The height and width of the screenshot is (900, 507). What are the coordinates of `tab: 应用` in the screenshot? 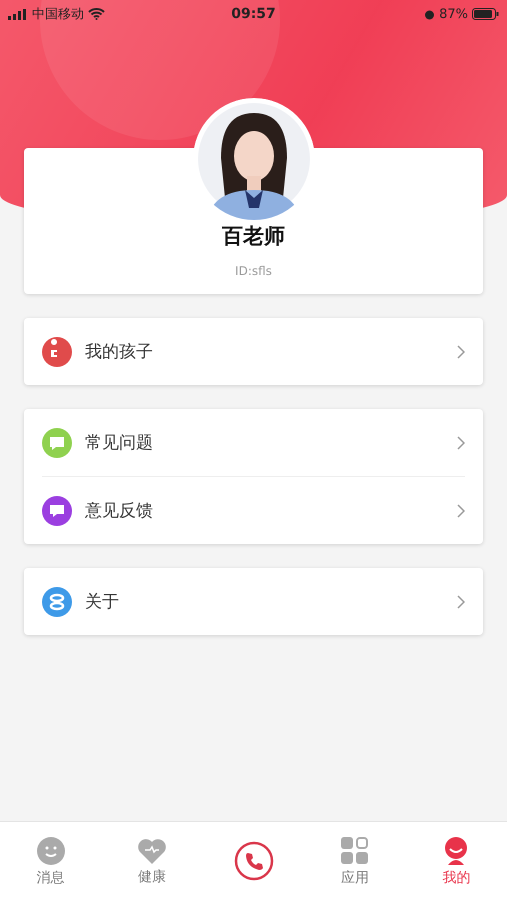 It's located at (355, 861).